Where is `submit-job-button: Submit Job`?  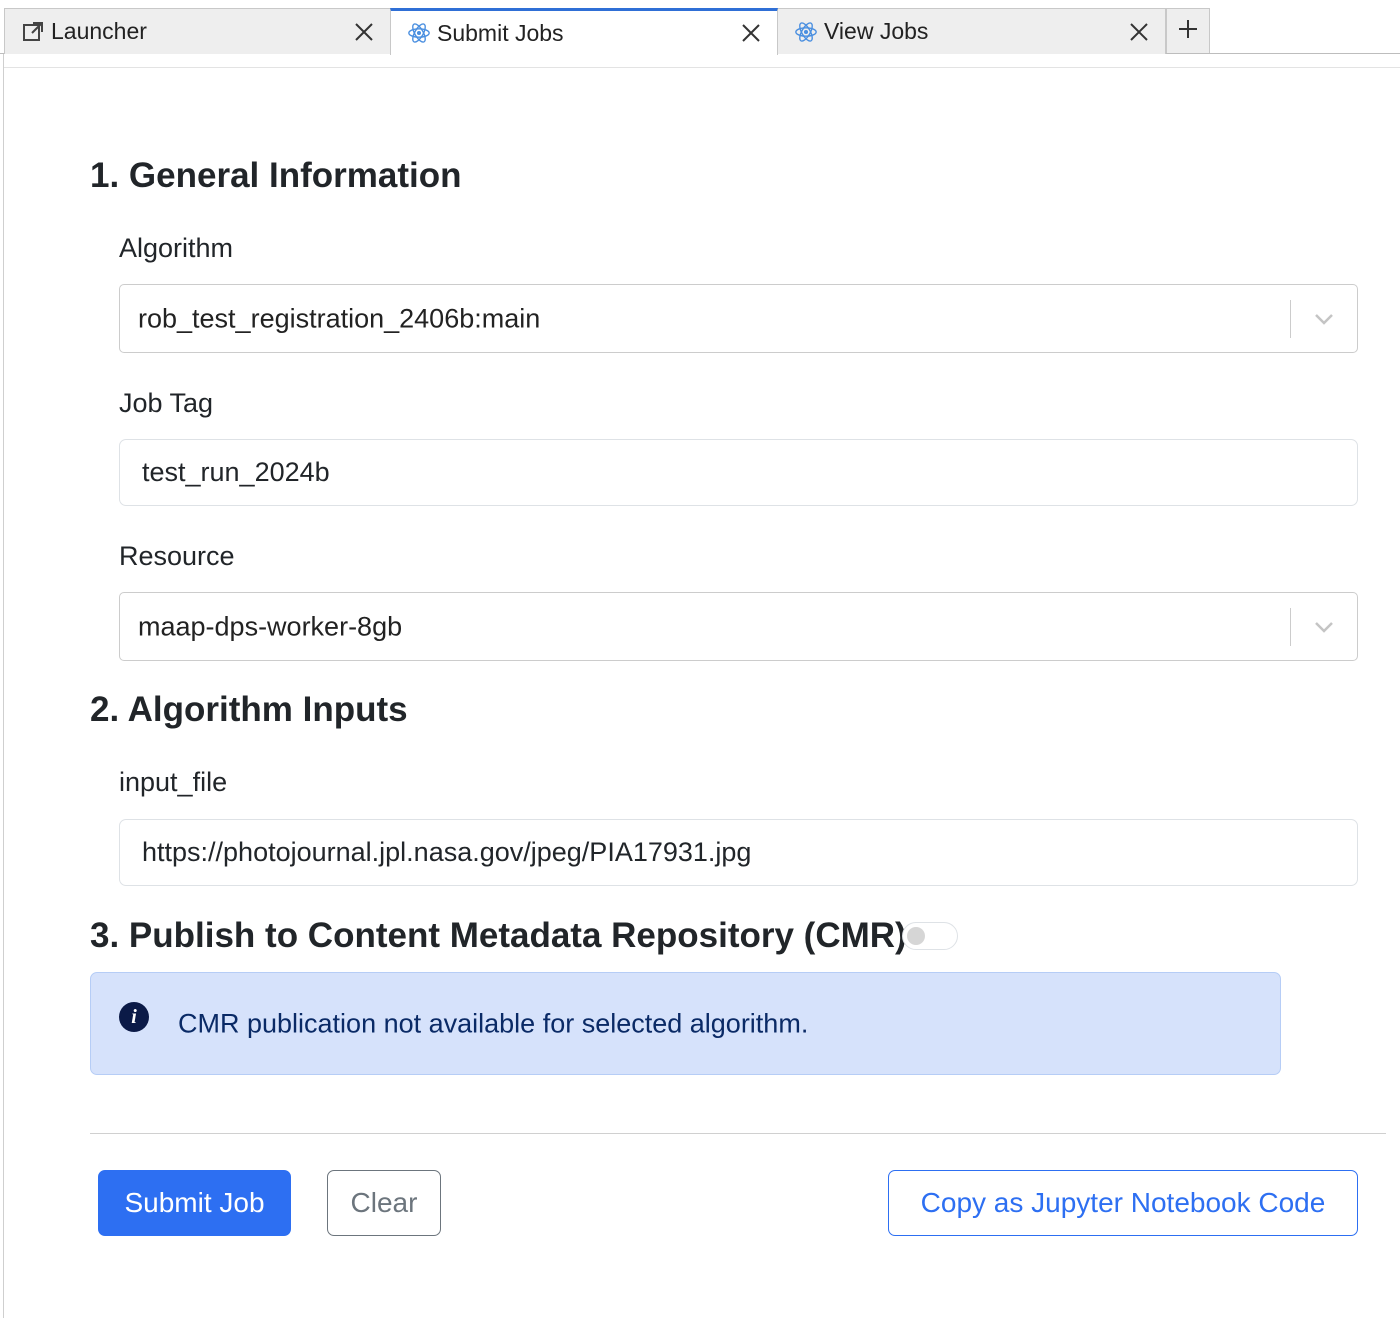
submit-job-button: Submit Job is located at coordinates (194, 1203).